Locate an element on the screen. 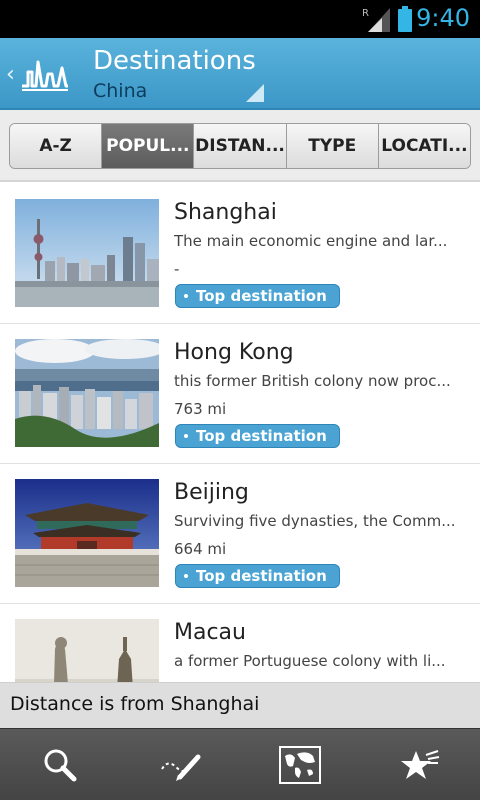 This screenshot has width=480, height=800. country-spinner-label: China is located at coordinates (120, 91).